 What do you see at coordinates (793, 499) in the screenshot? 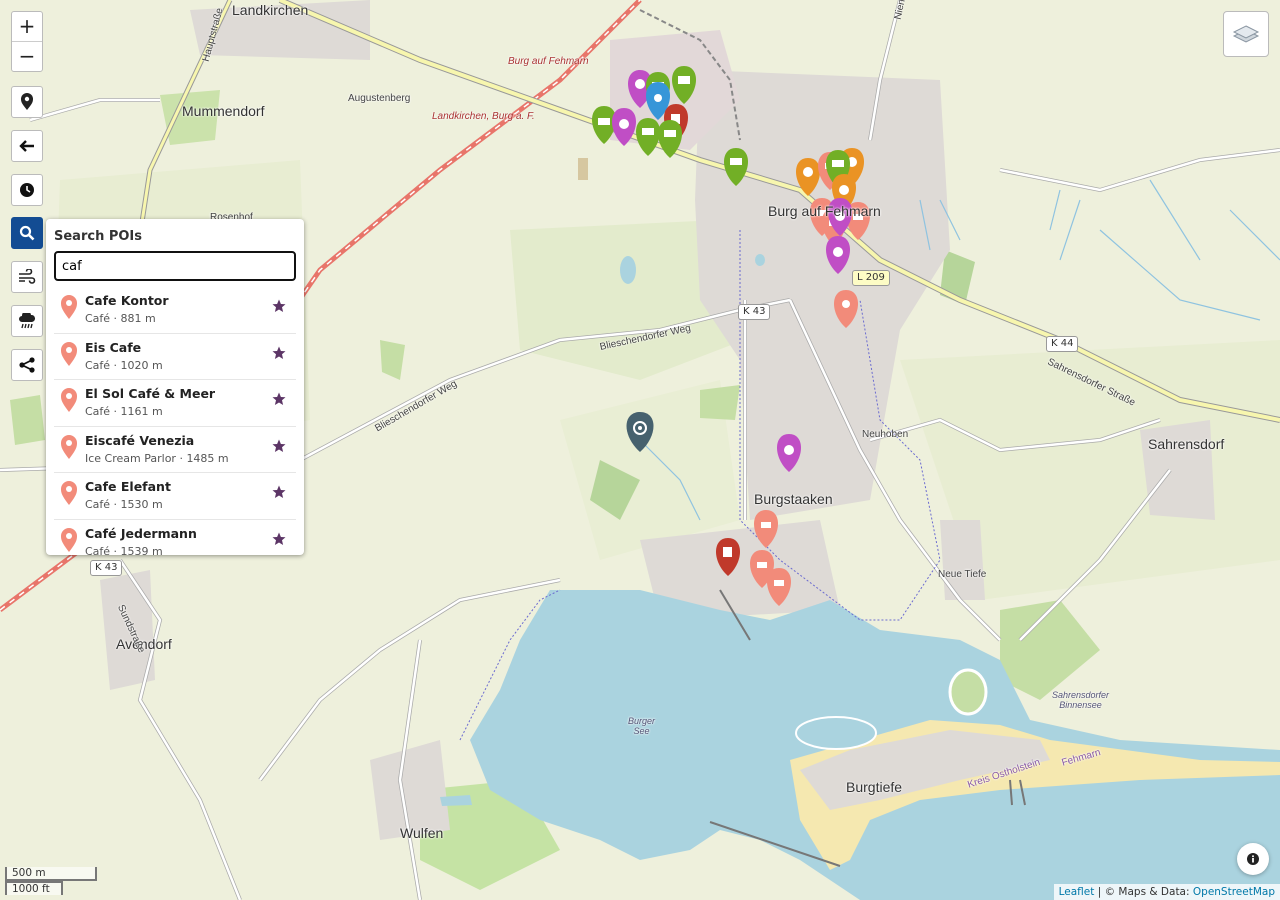
I see `place-label: Burgstaaken` at bounding box center [793, 499].